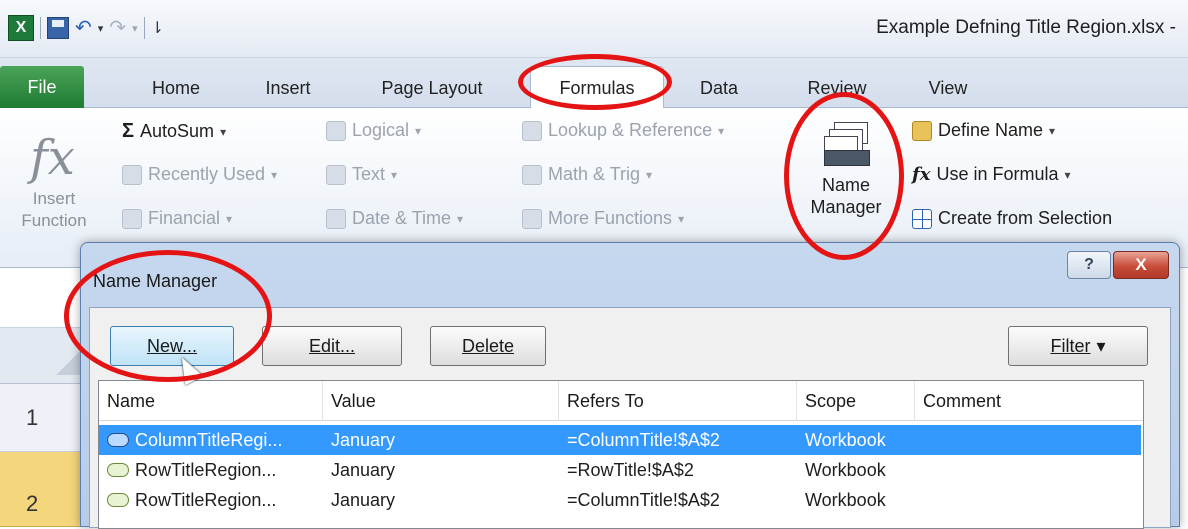 The width and height of the screenshot is (1188, 529). Describe the element at coordinates (1070, 345) in the screenshot. I see `filter-button-label: Filter` at that location.